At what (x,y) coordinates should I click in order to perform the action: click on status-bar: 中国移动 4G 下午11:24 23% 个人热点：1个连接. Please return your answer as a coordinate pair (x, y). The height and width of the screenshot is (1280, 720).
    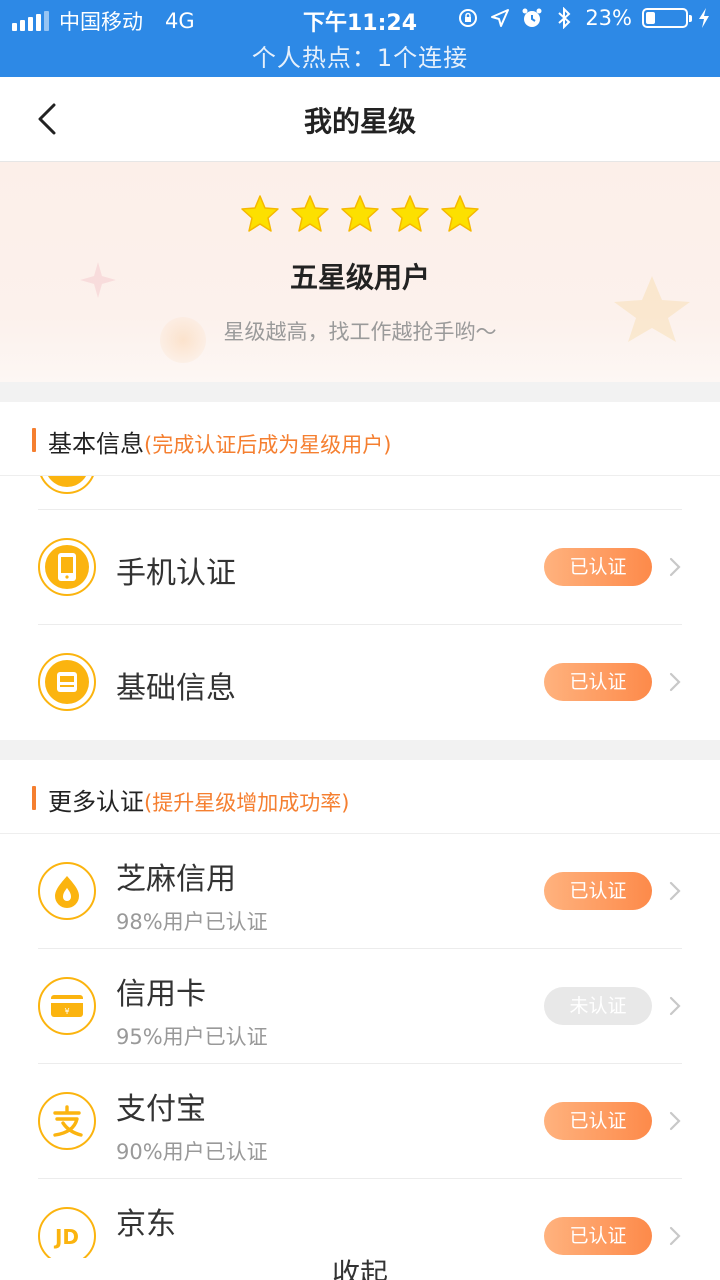
    Looking at the image, I should click on (360, 38).